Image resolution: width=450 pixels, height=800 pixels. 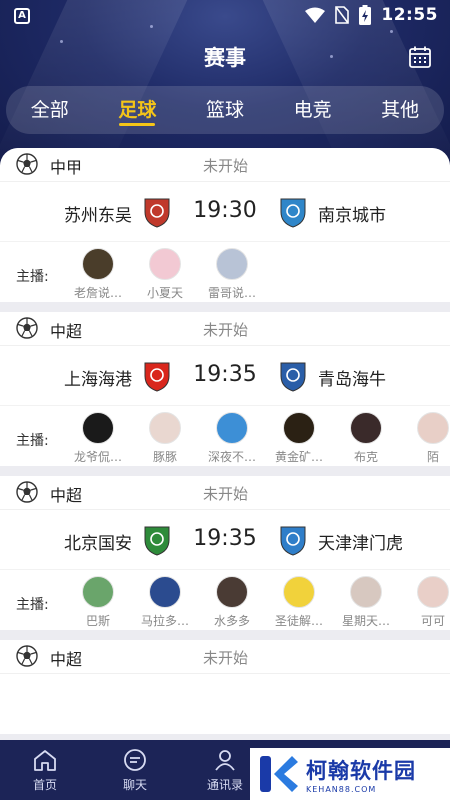 I want to click on contacts-icon, so click(x=225, y=760).